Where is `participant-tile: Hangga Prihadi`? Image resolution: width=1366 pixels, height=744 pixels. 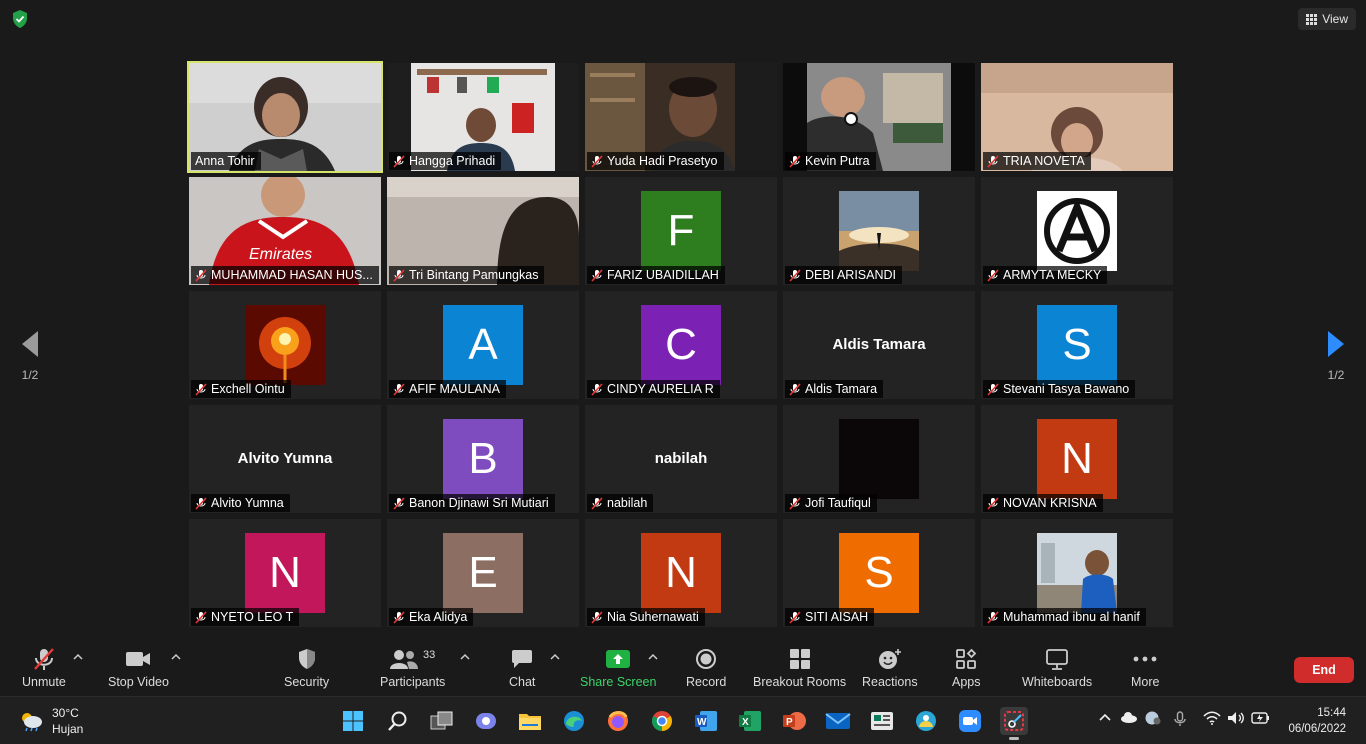 participant-tile: Hangga Prihadi is located at coordinates (483, 117).